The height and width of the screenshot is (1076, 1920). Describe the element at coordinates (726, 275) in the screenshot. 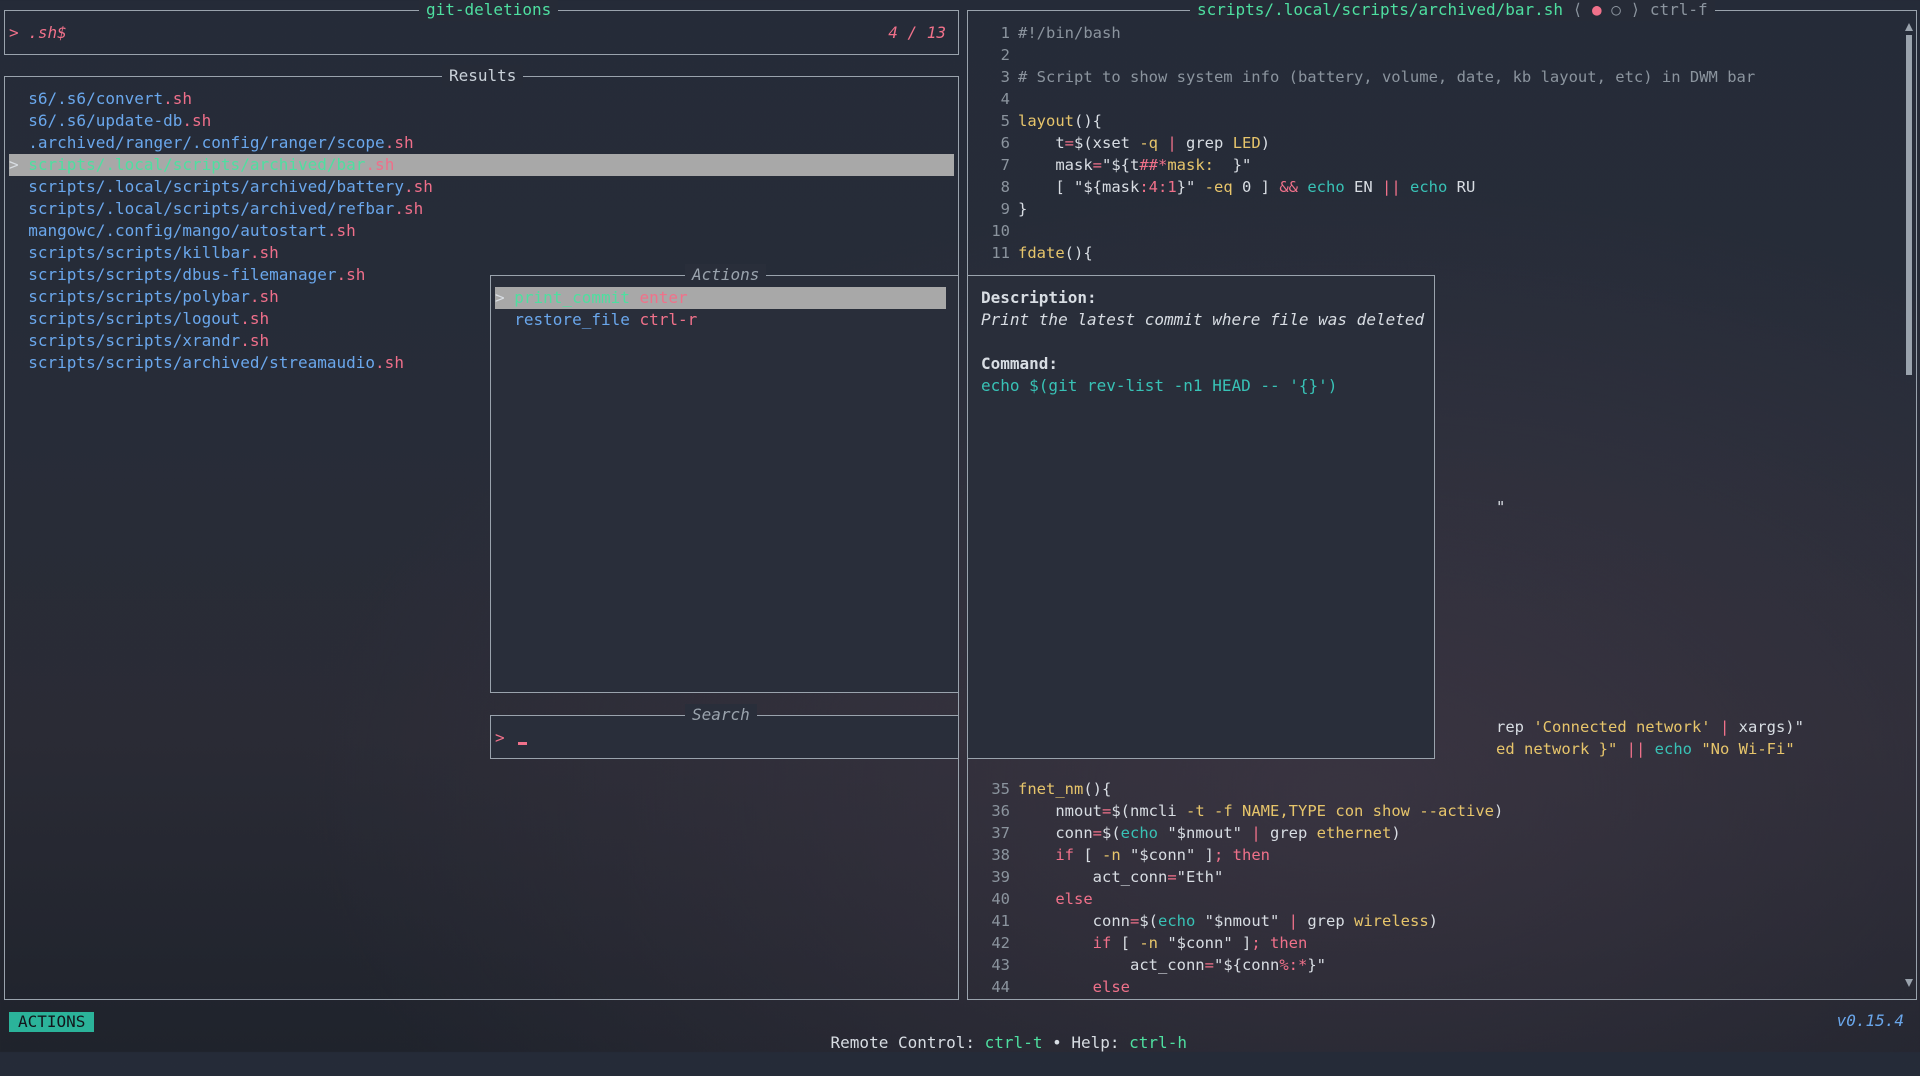

I see `actions-title: Actions` at that location.